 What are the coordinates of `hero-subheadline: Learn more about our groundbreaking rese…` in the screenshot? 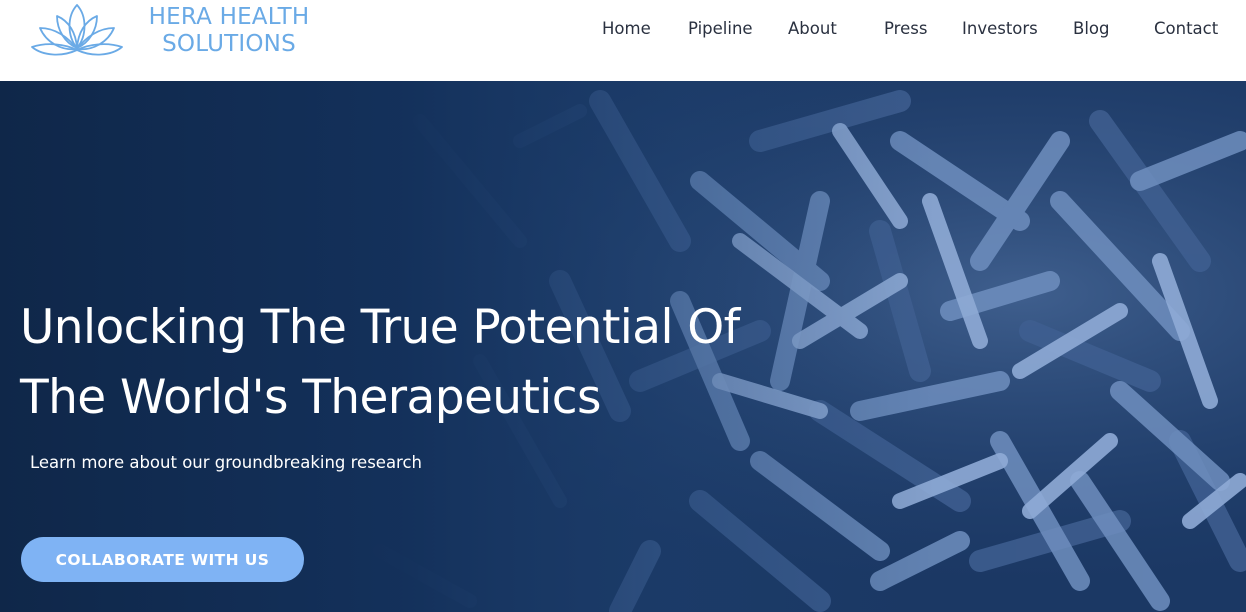 It's located at (226, 462).